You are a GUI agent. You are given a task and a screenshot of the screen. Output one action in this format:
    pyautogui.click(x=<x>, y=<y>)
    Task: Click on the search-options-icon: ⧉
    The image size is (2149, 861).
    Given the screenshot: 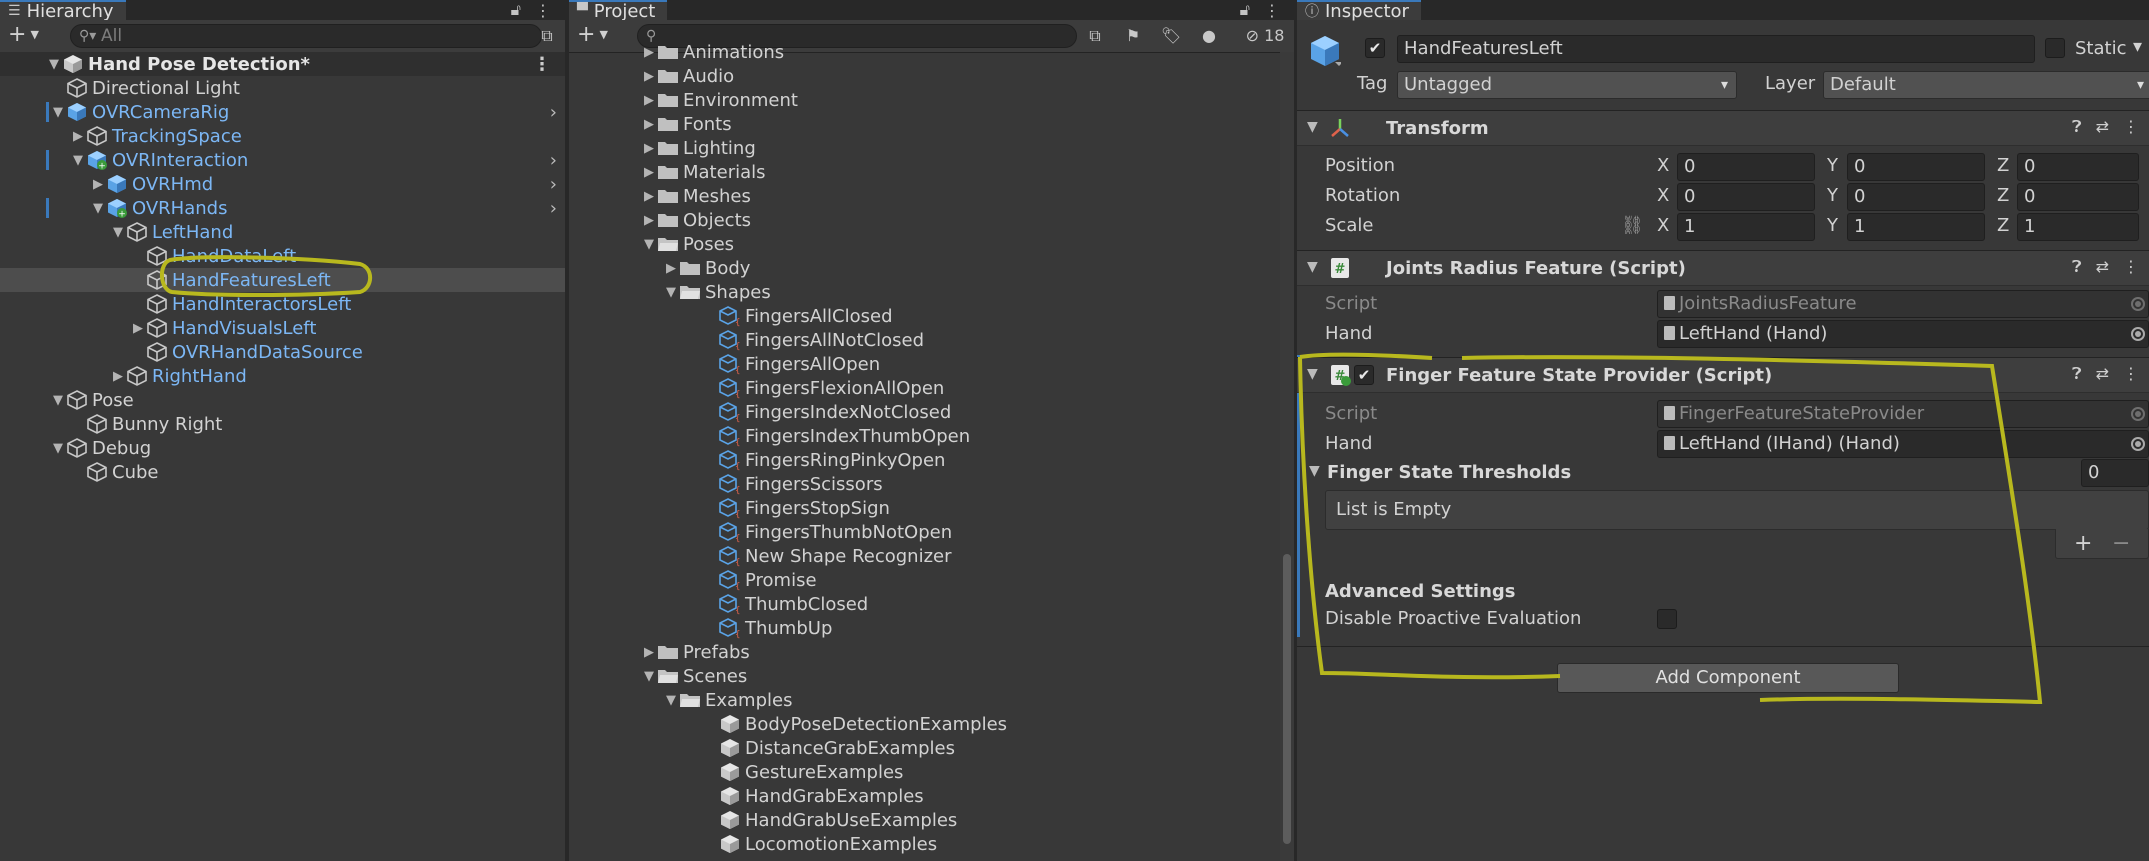 What is the action you would take?
    pyautogui.click(x=547, y=36)
    